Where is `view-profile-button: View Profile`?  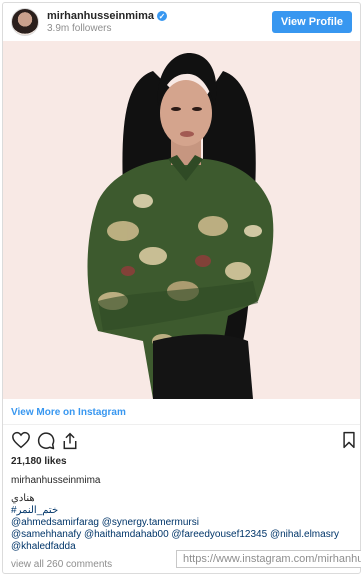
view-profile-button: View Profile is located at coordinates (311, 22).